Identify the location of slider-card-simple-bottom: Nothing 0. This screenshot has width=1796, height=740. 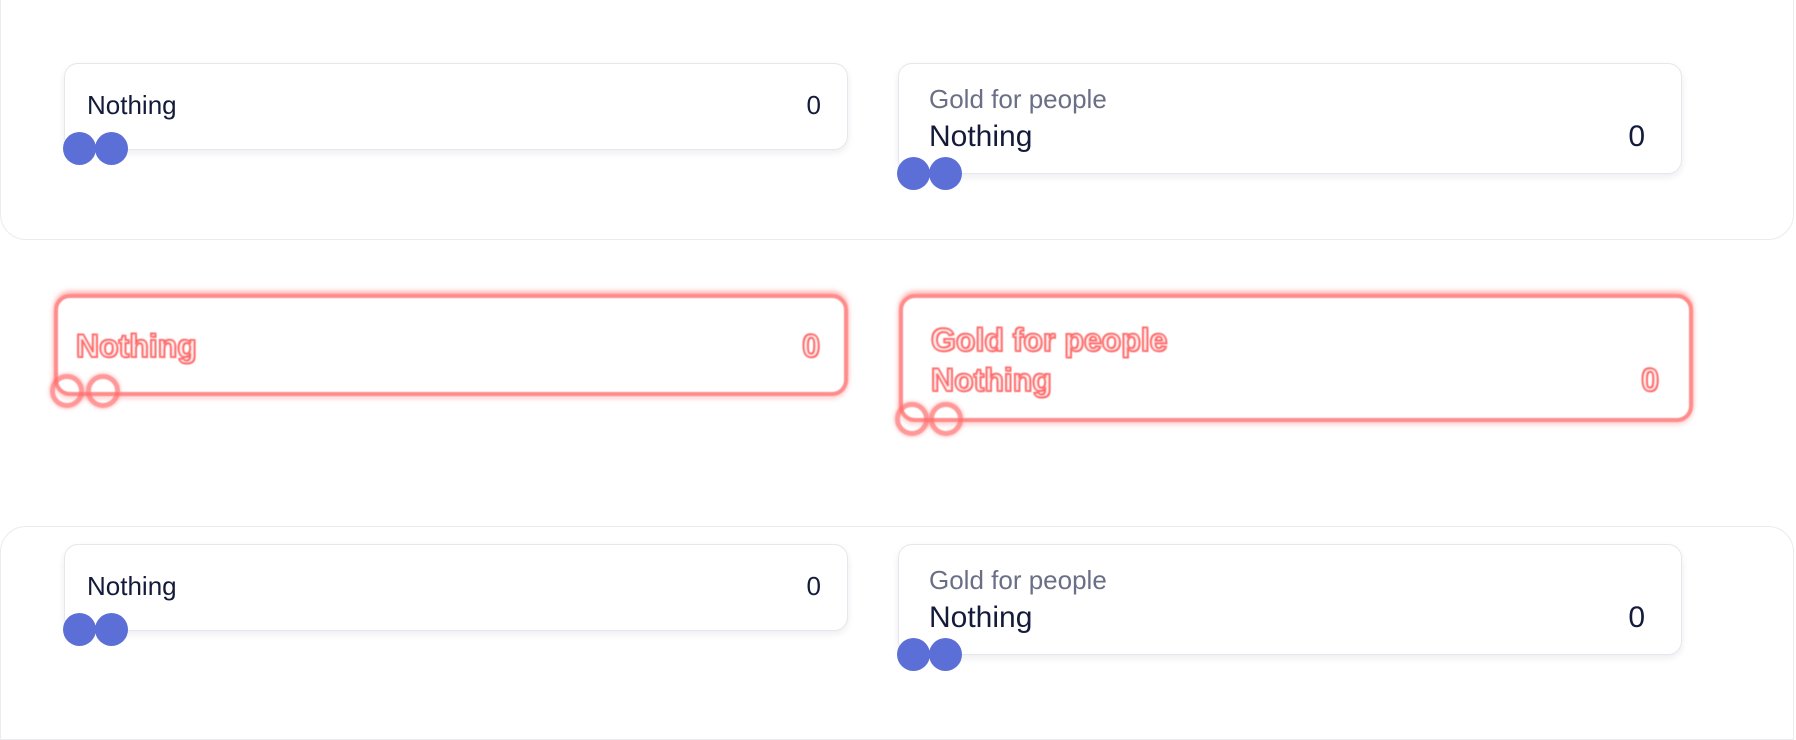
(456, 587).